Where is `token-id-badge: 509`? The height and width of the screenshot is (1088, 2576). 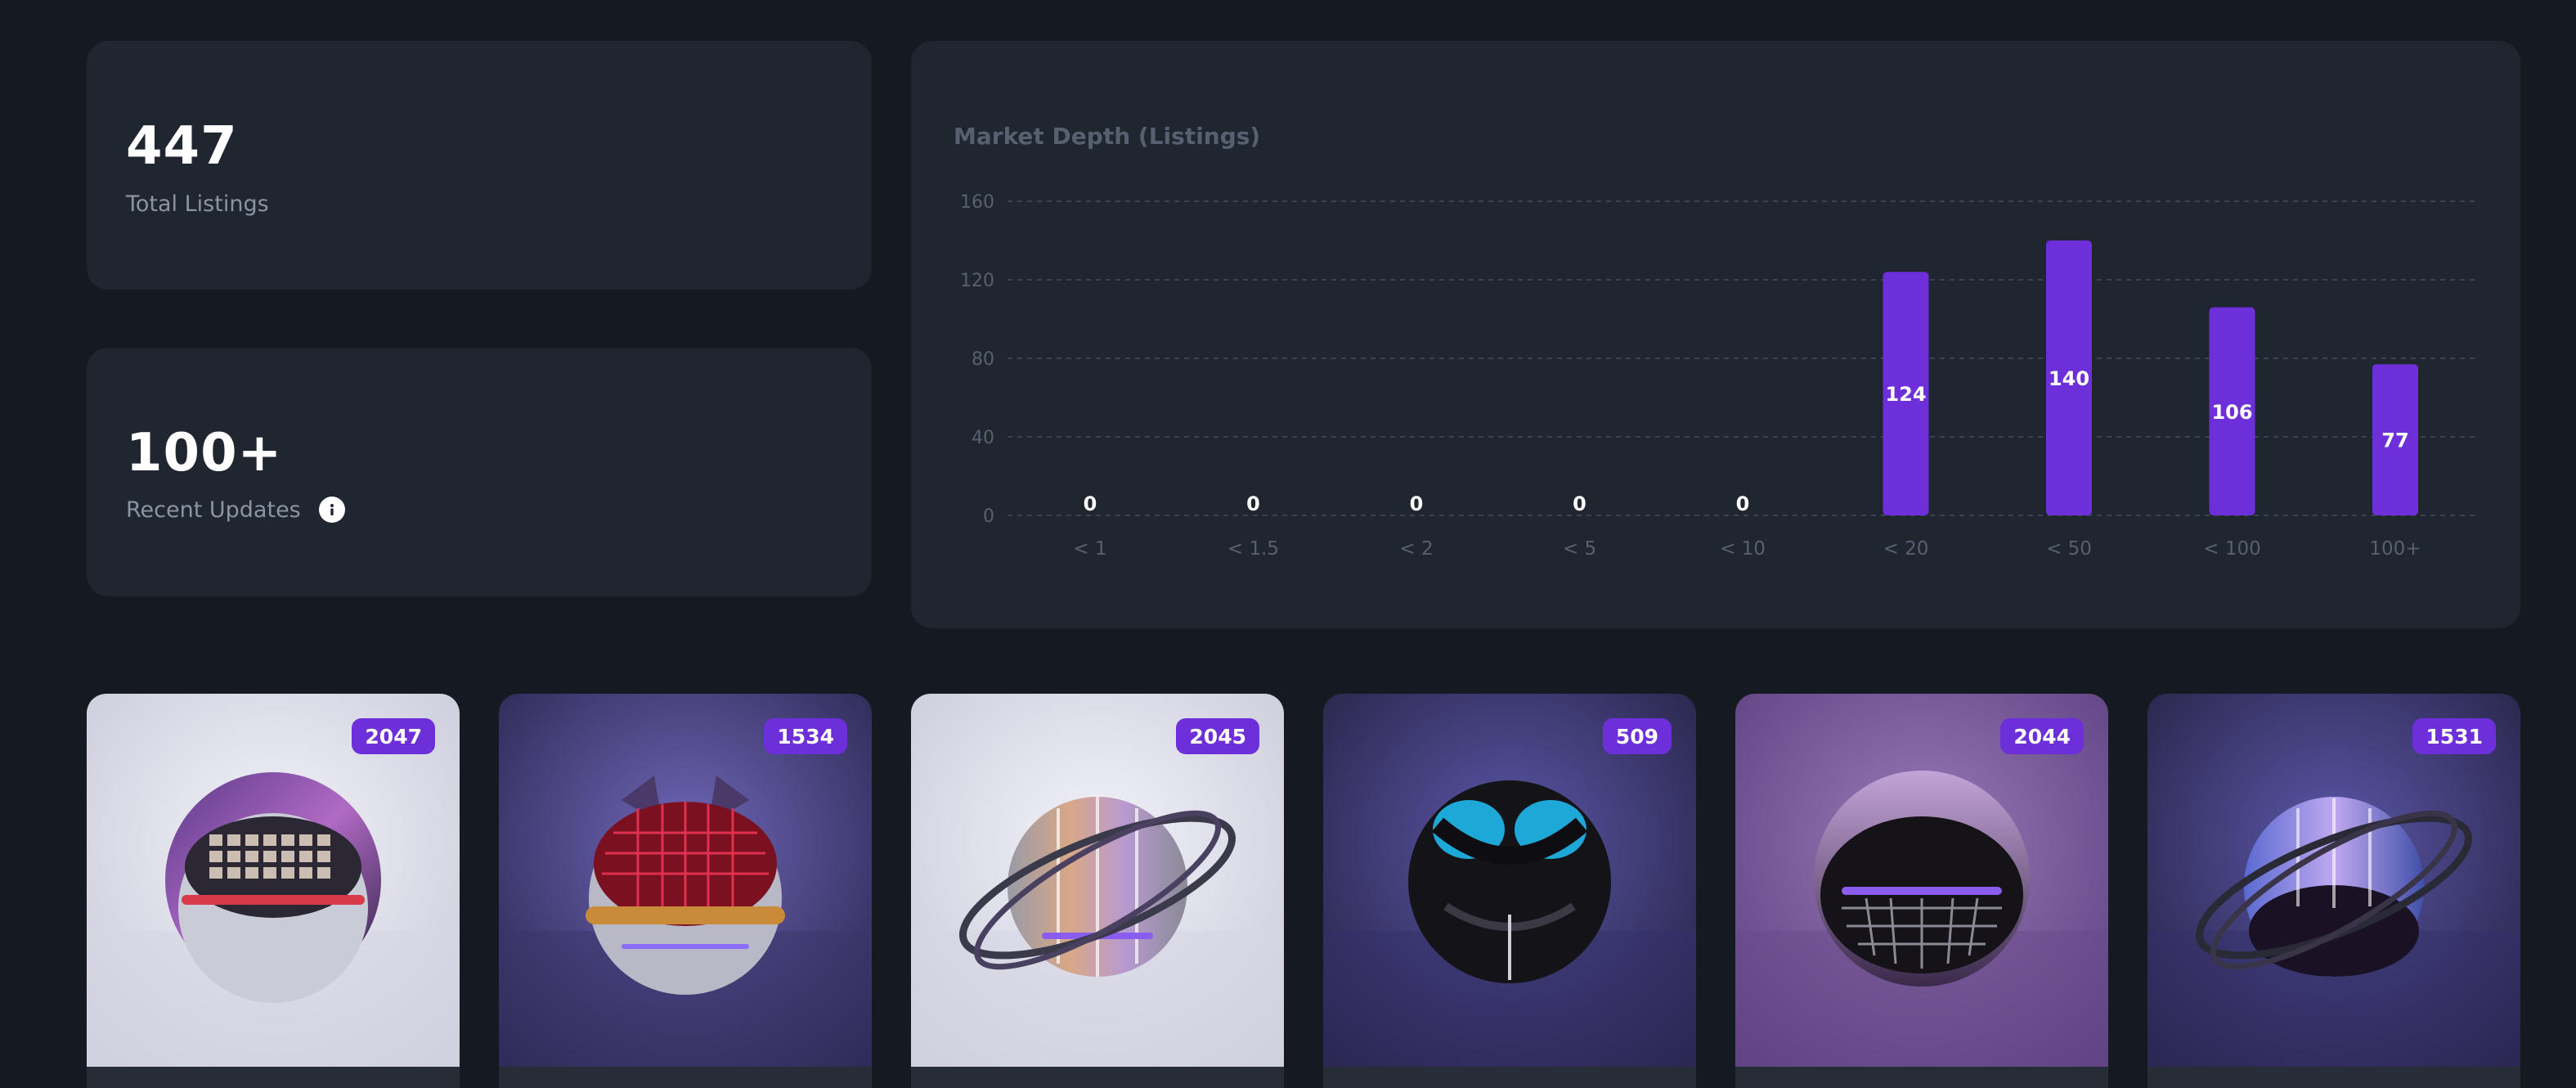
token-id-badge: 509 is located at coordinates (1637, 736).